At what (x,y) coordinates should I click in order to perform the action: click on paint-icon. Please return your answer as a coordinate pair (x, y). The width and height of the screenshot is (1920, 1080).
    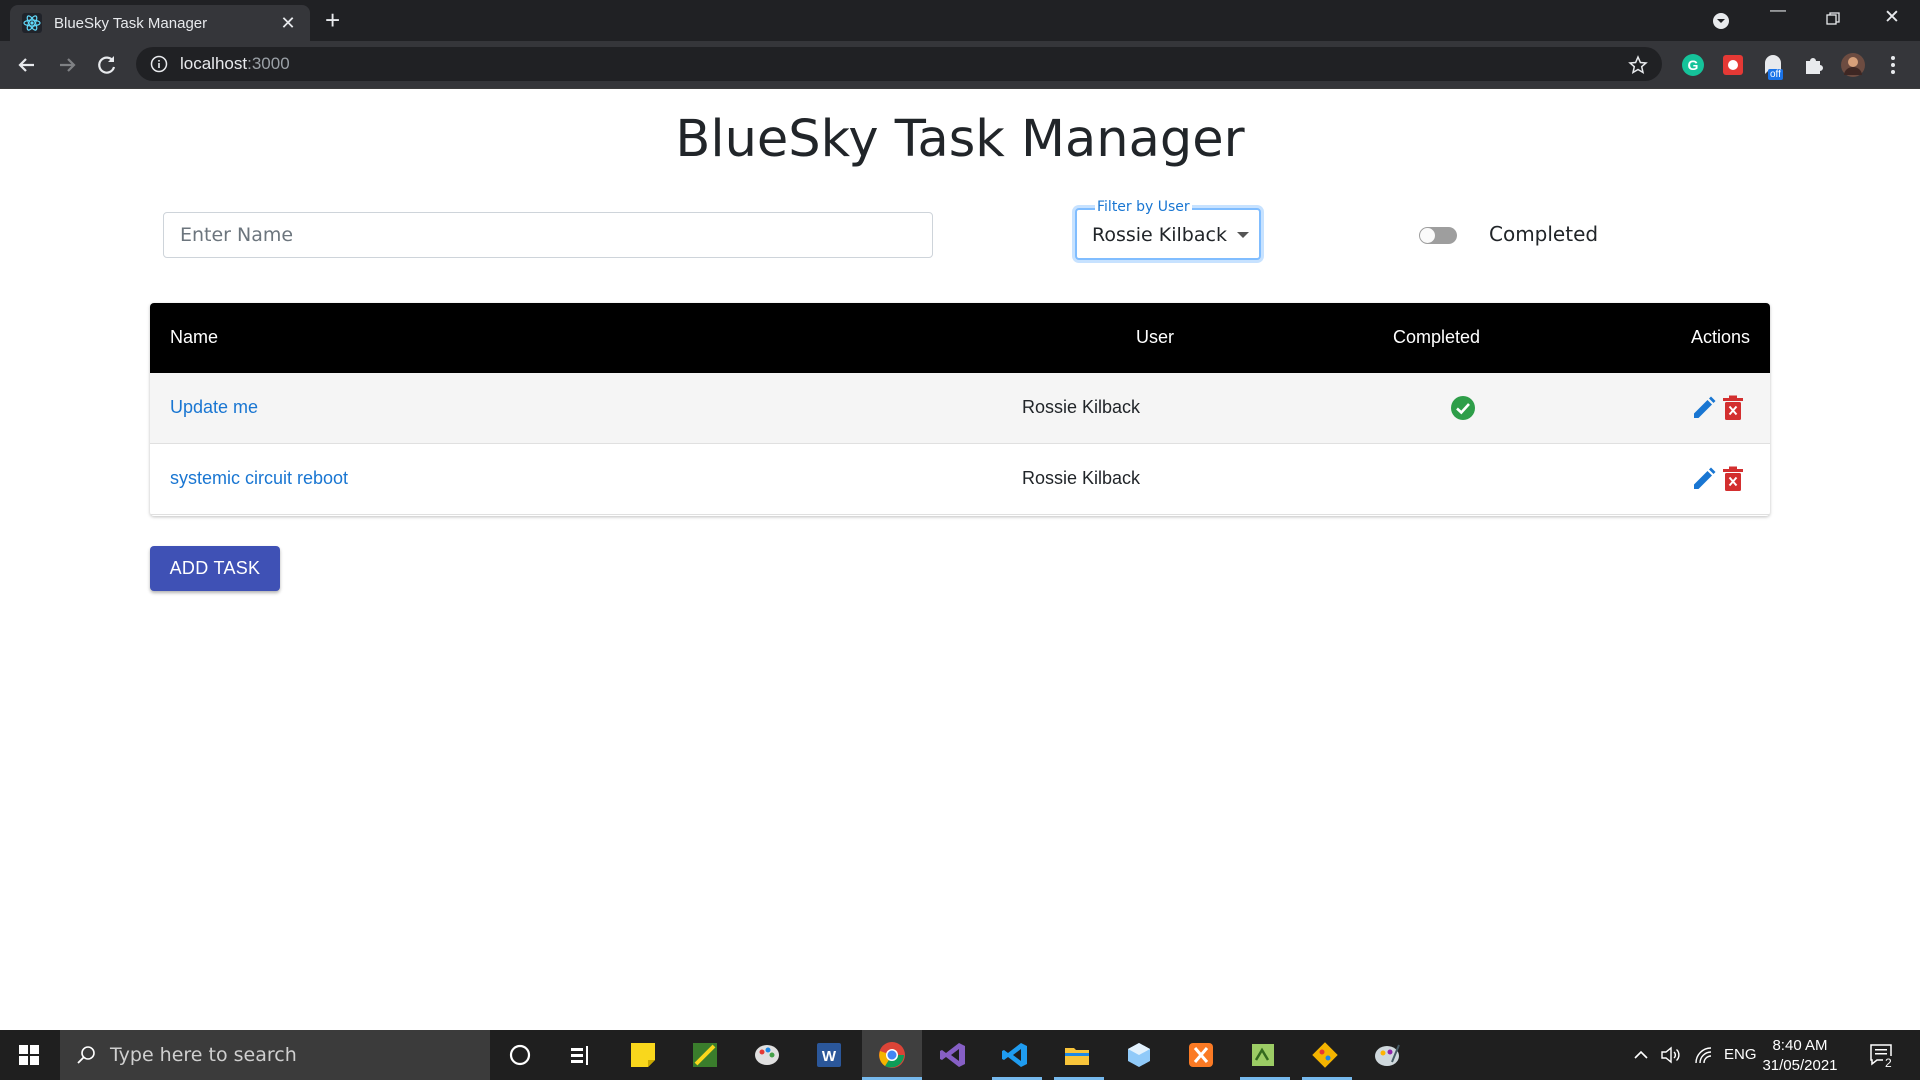
    Looking at the image, I should click on (767, 1055).